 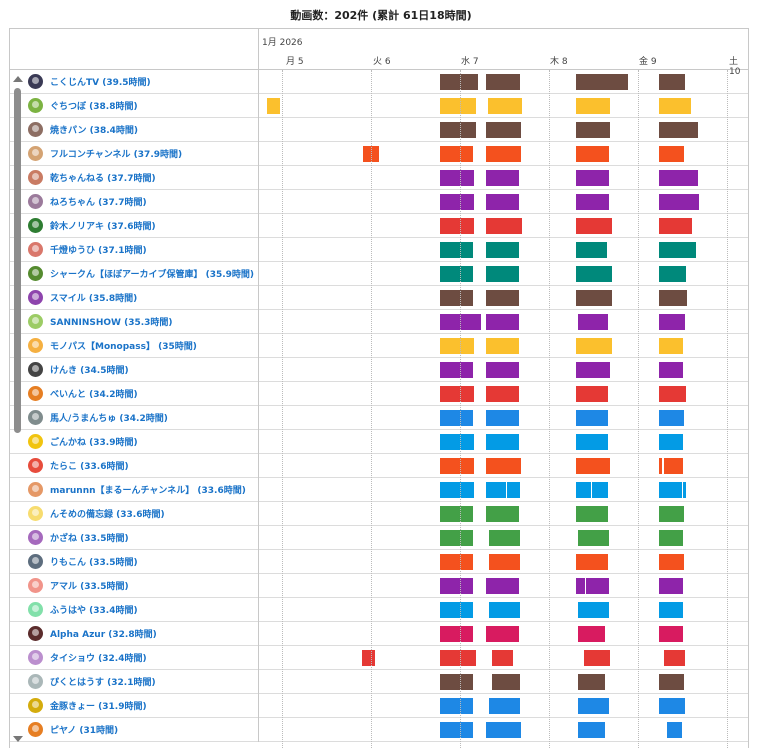 What do you see at coordinates (94, 609) in the screenshot?
I see `channel-name-link: ふうはや (33.4時間)` at bounding box center [94, 609].